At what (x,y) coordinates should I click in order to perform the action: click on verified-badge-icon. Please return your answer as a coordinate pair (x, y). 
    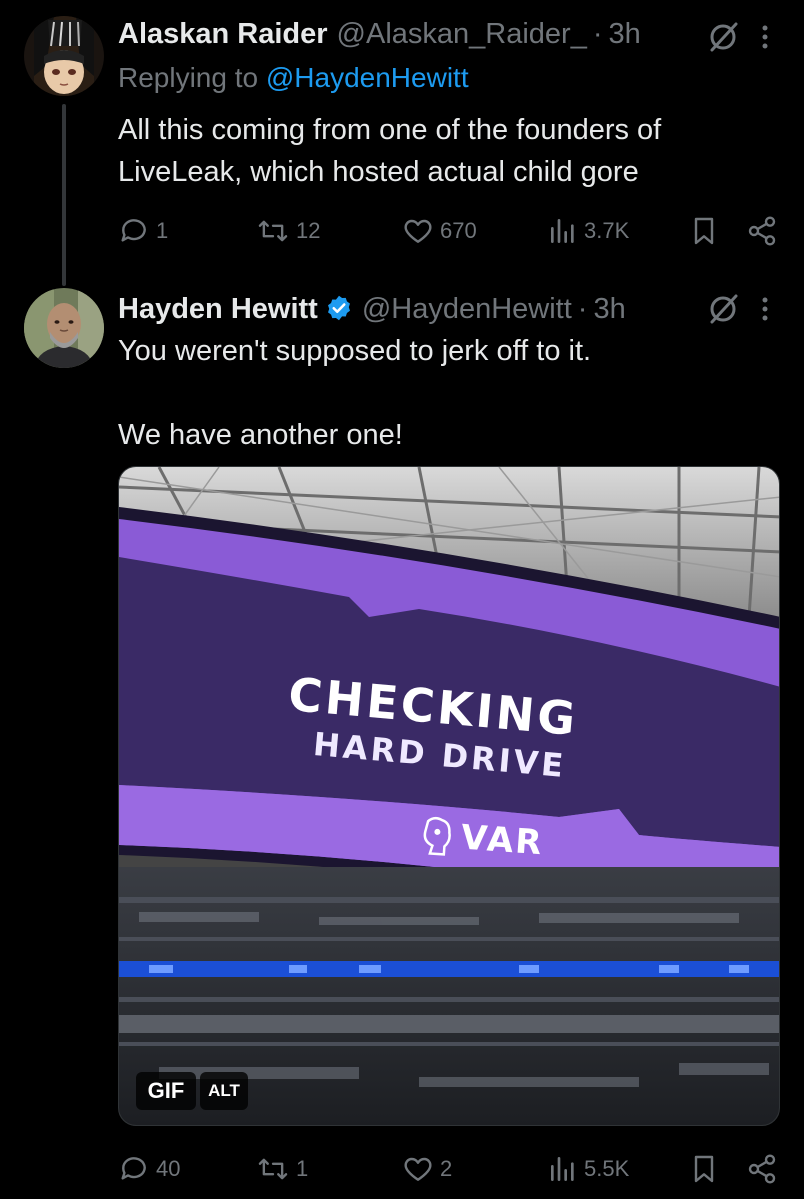
    Looking at the image, I should click on (339, 308).